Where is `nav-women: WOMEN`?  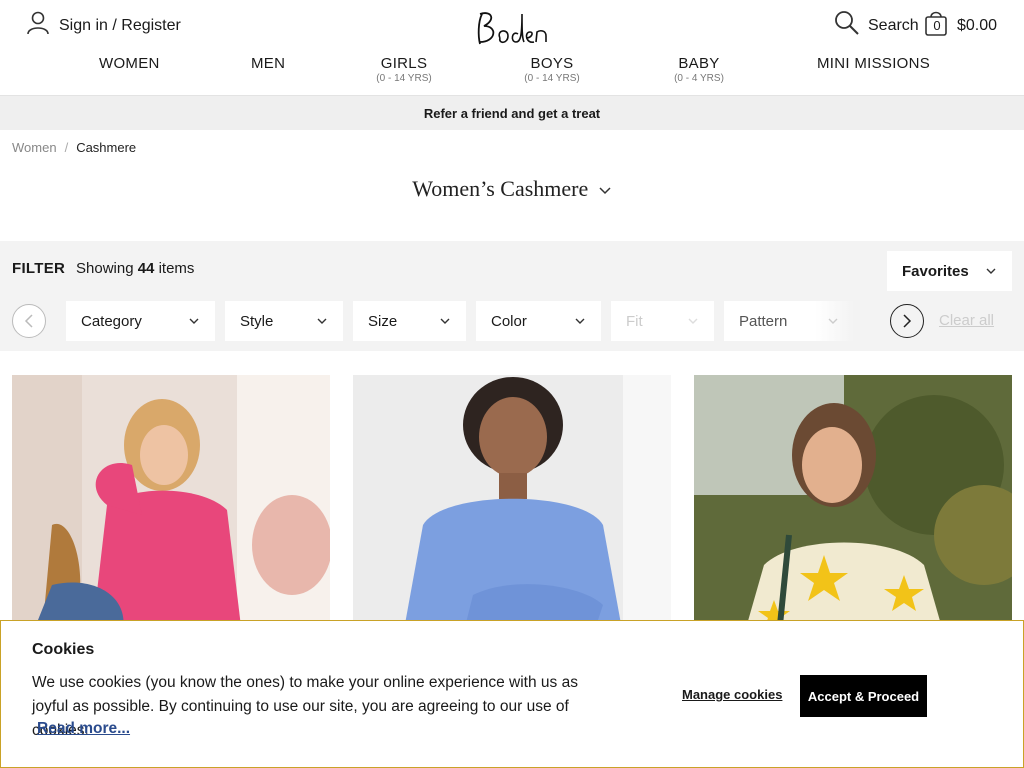
nav-women: WOMEN is located at coordinates (129, 63).